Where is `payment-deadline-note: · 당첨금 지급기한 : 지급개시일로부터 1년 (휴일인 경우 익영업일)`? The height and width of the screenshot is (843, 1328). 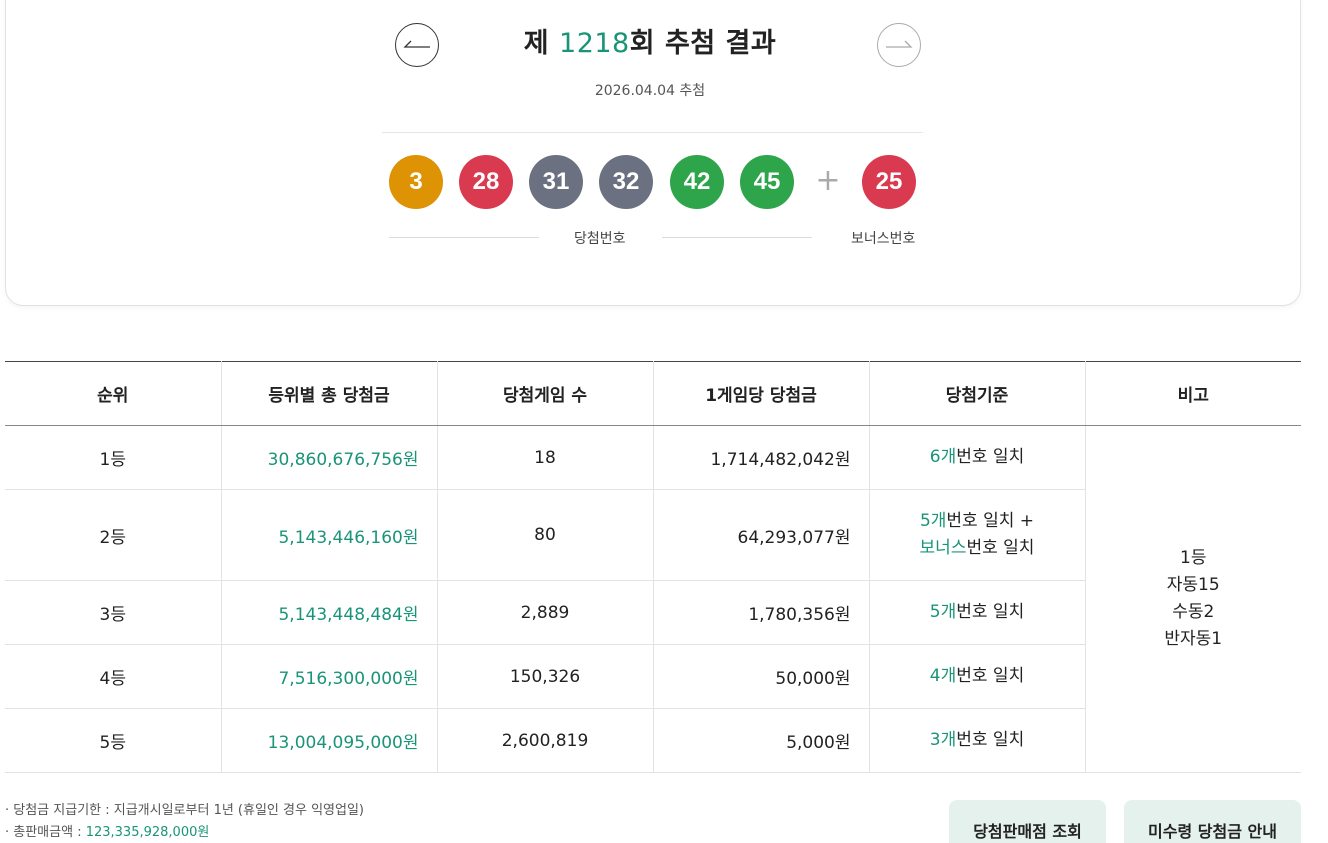
payment-deadline-note: · 당첨금 지급기한 : 지급개시일로부터 1년 (휴일인 경우 익영업일) is located at coordinates (184, 810).